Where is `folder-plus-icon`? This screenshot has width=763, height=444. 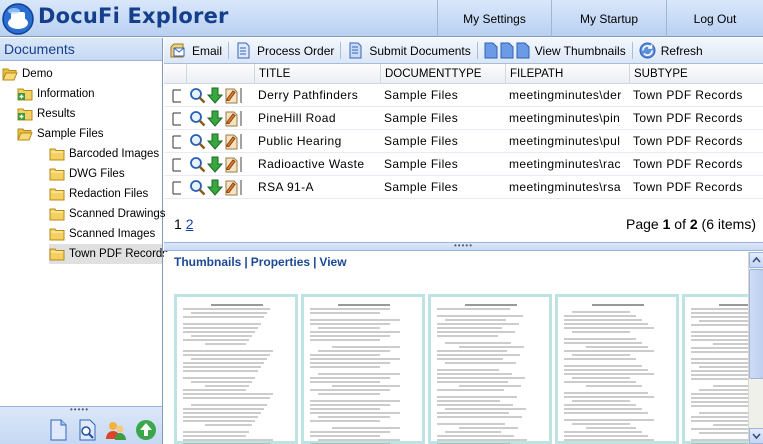 folder-plus-icon is located at coordinates (25, 94).